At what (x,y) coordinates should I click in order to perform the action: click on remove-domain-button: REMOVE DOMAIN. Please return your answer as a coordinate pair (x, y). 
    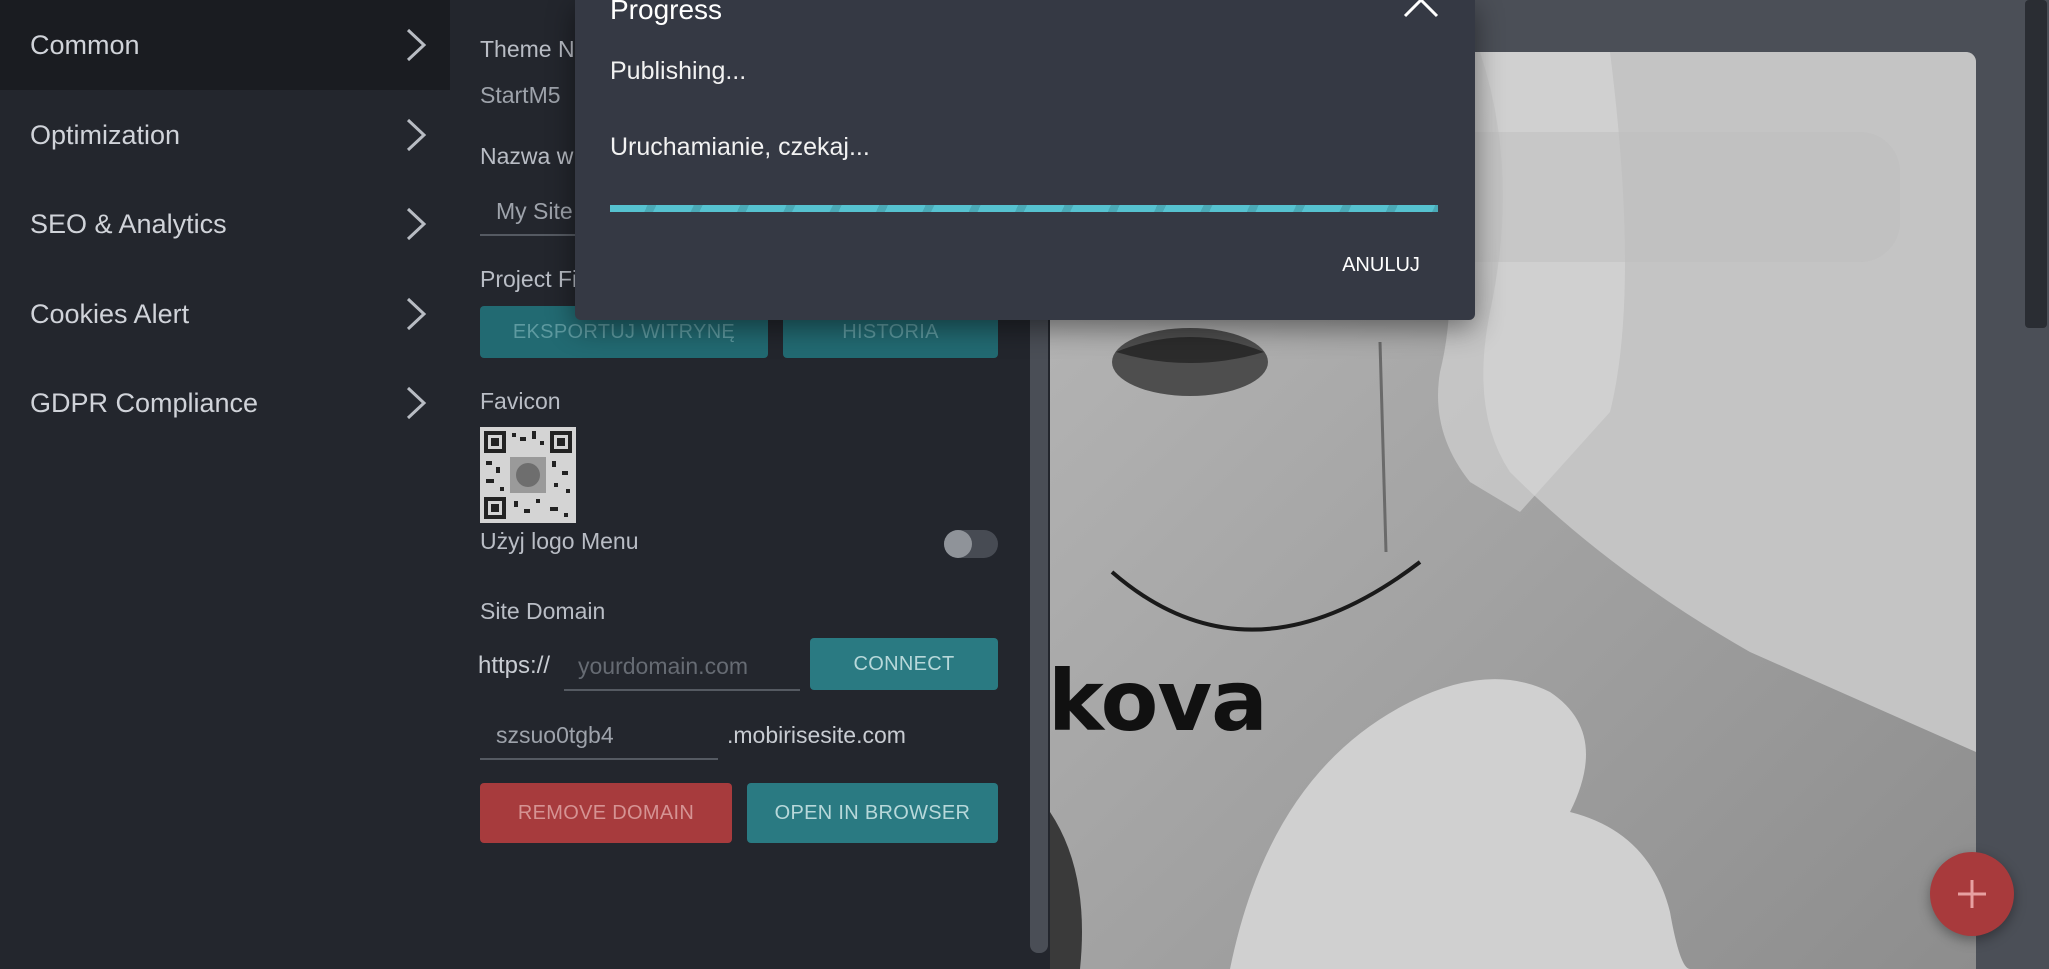
    Looking at the image, I should click on (606, 813).